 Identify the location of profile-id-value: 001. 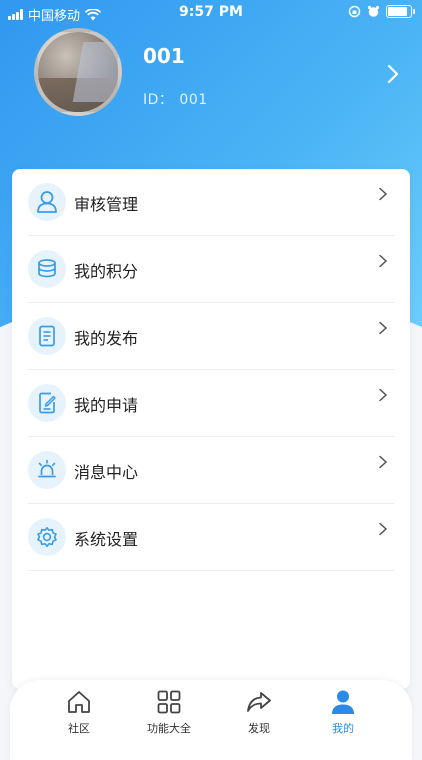
(193, 100).